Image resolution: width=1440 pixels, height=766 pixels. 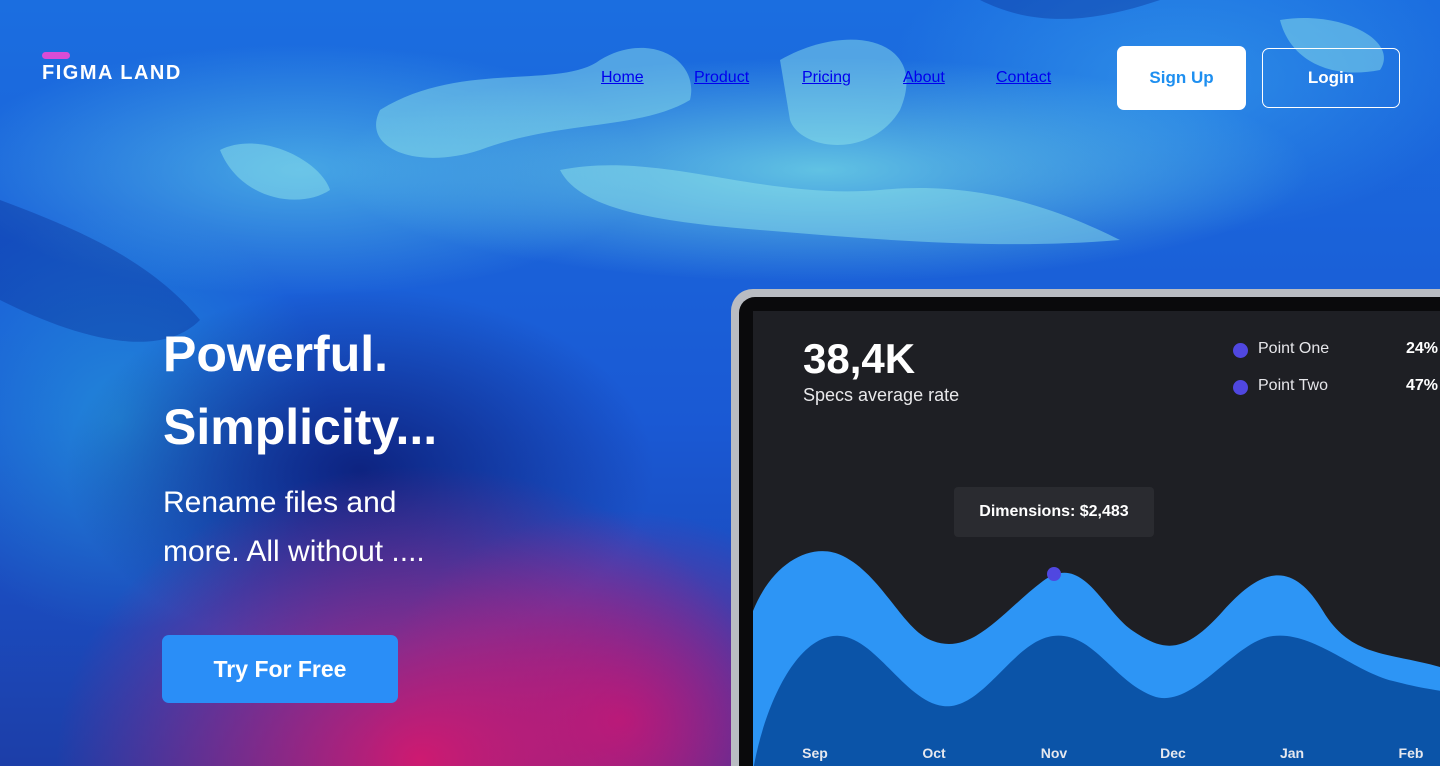 I want to click on nav-about: About, so click(x=924, y=78).